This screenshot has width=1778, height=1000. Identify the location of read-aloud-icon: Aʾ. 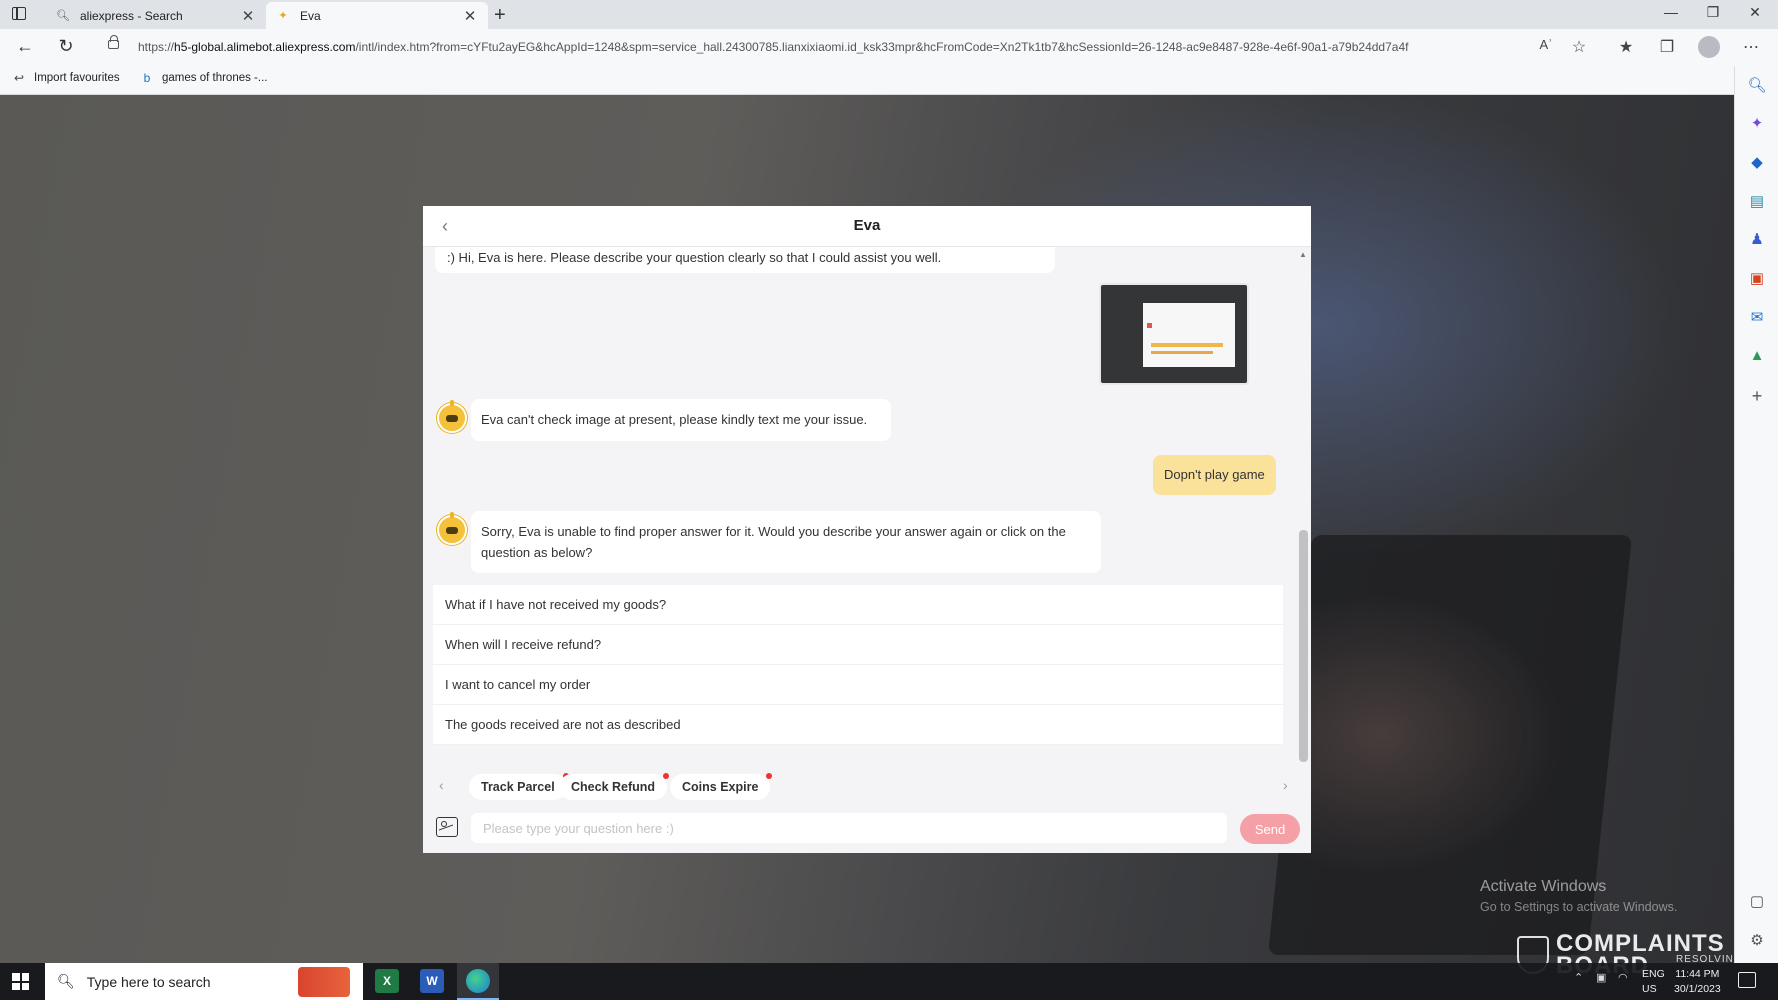
(1546, 44).